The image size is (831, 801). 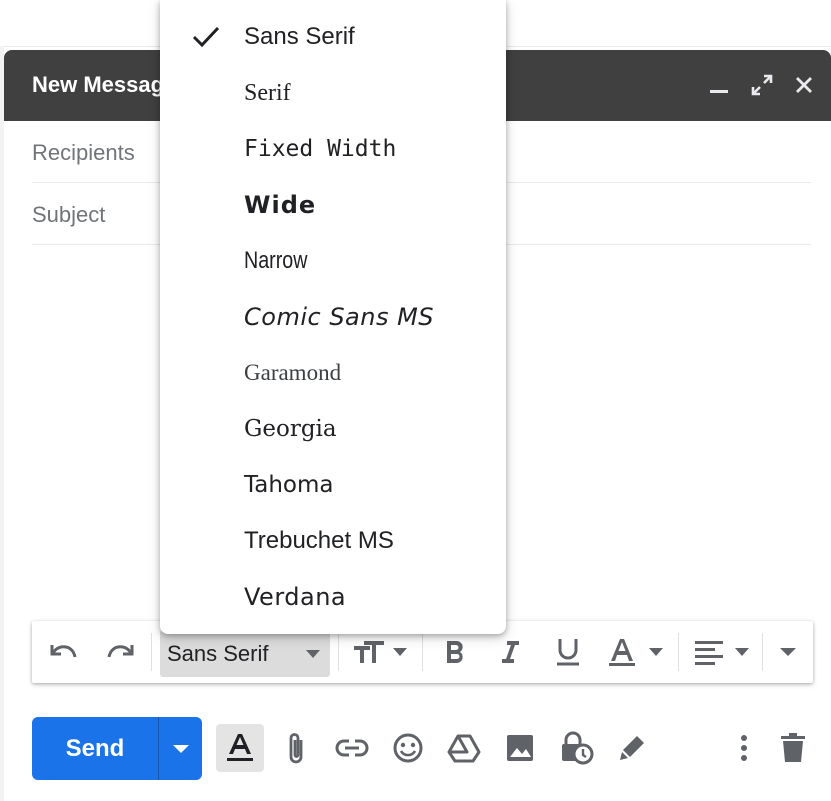 What do you see at coordinates (352, 748) in the screenshot?
I see `insert-link-icon` at bounding box center [352, 748].